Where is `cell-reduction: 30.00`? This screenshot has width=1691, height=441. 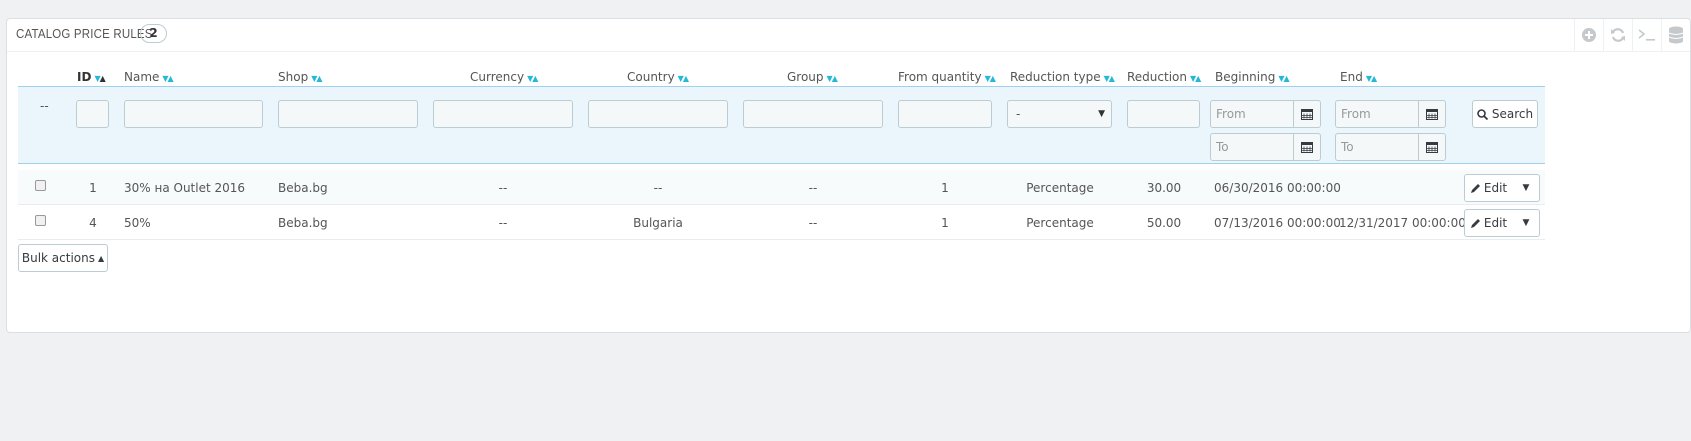
cell-reduction: 30.00 is located at coordinates (1164, 188).